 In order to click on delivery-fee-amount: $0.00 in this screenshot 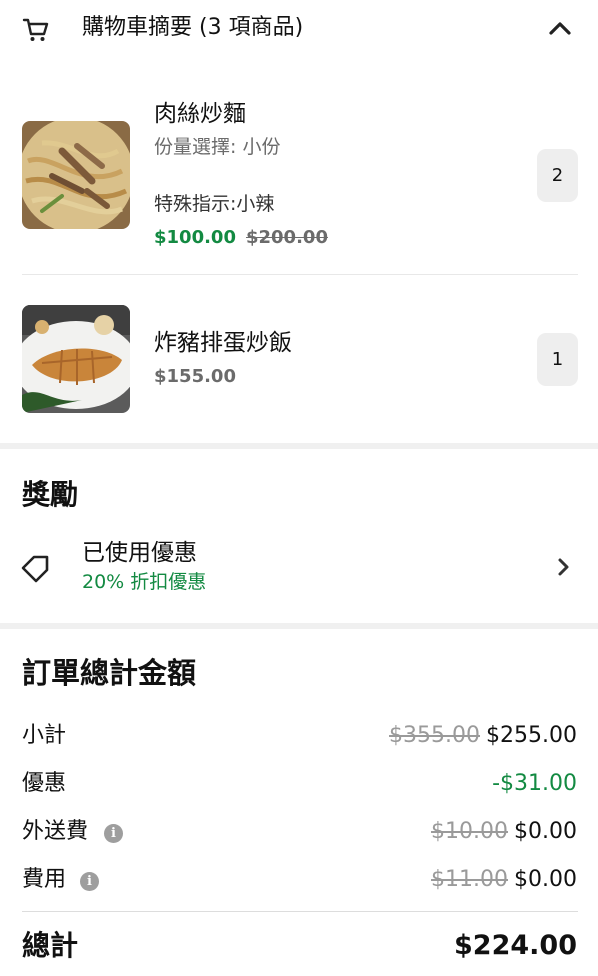, I will do `click(545, 831)`.